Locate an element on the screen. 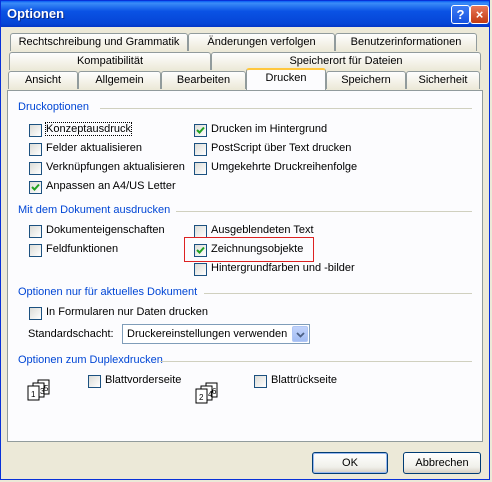 This screenshot has width=492, height=482. standardschacht-dropdown: Druckereinstellungen verwenden is located at coordinates (216, 334).